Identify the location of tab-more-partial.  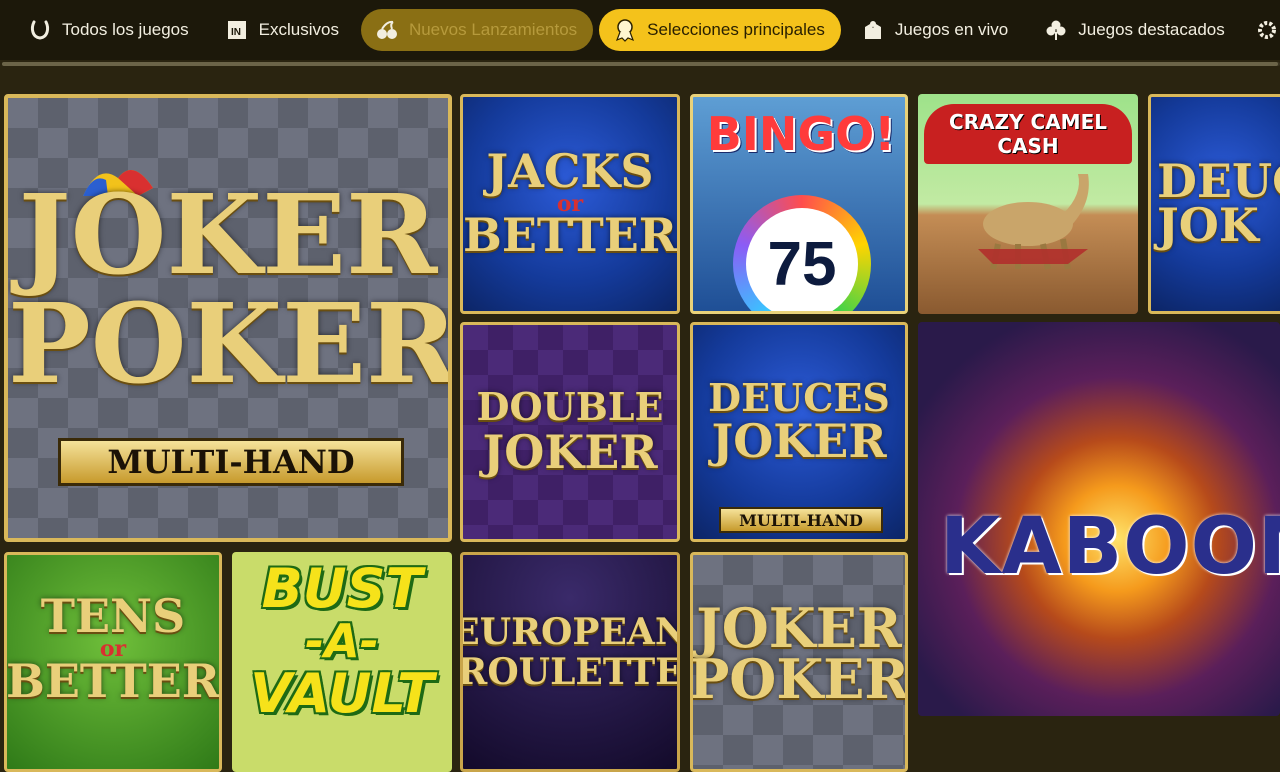
(1263, 30).